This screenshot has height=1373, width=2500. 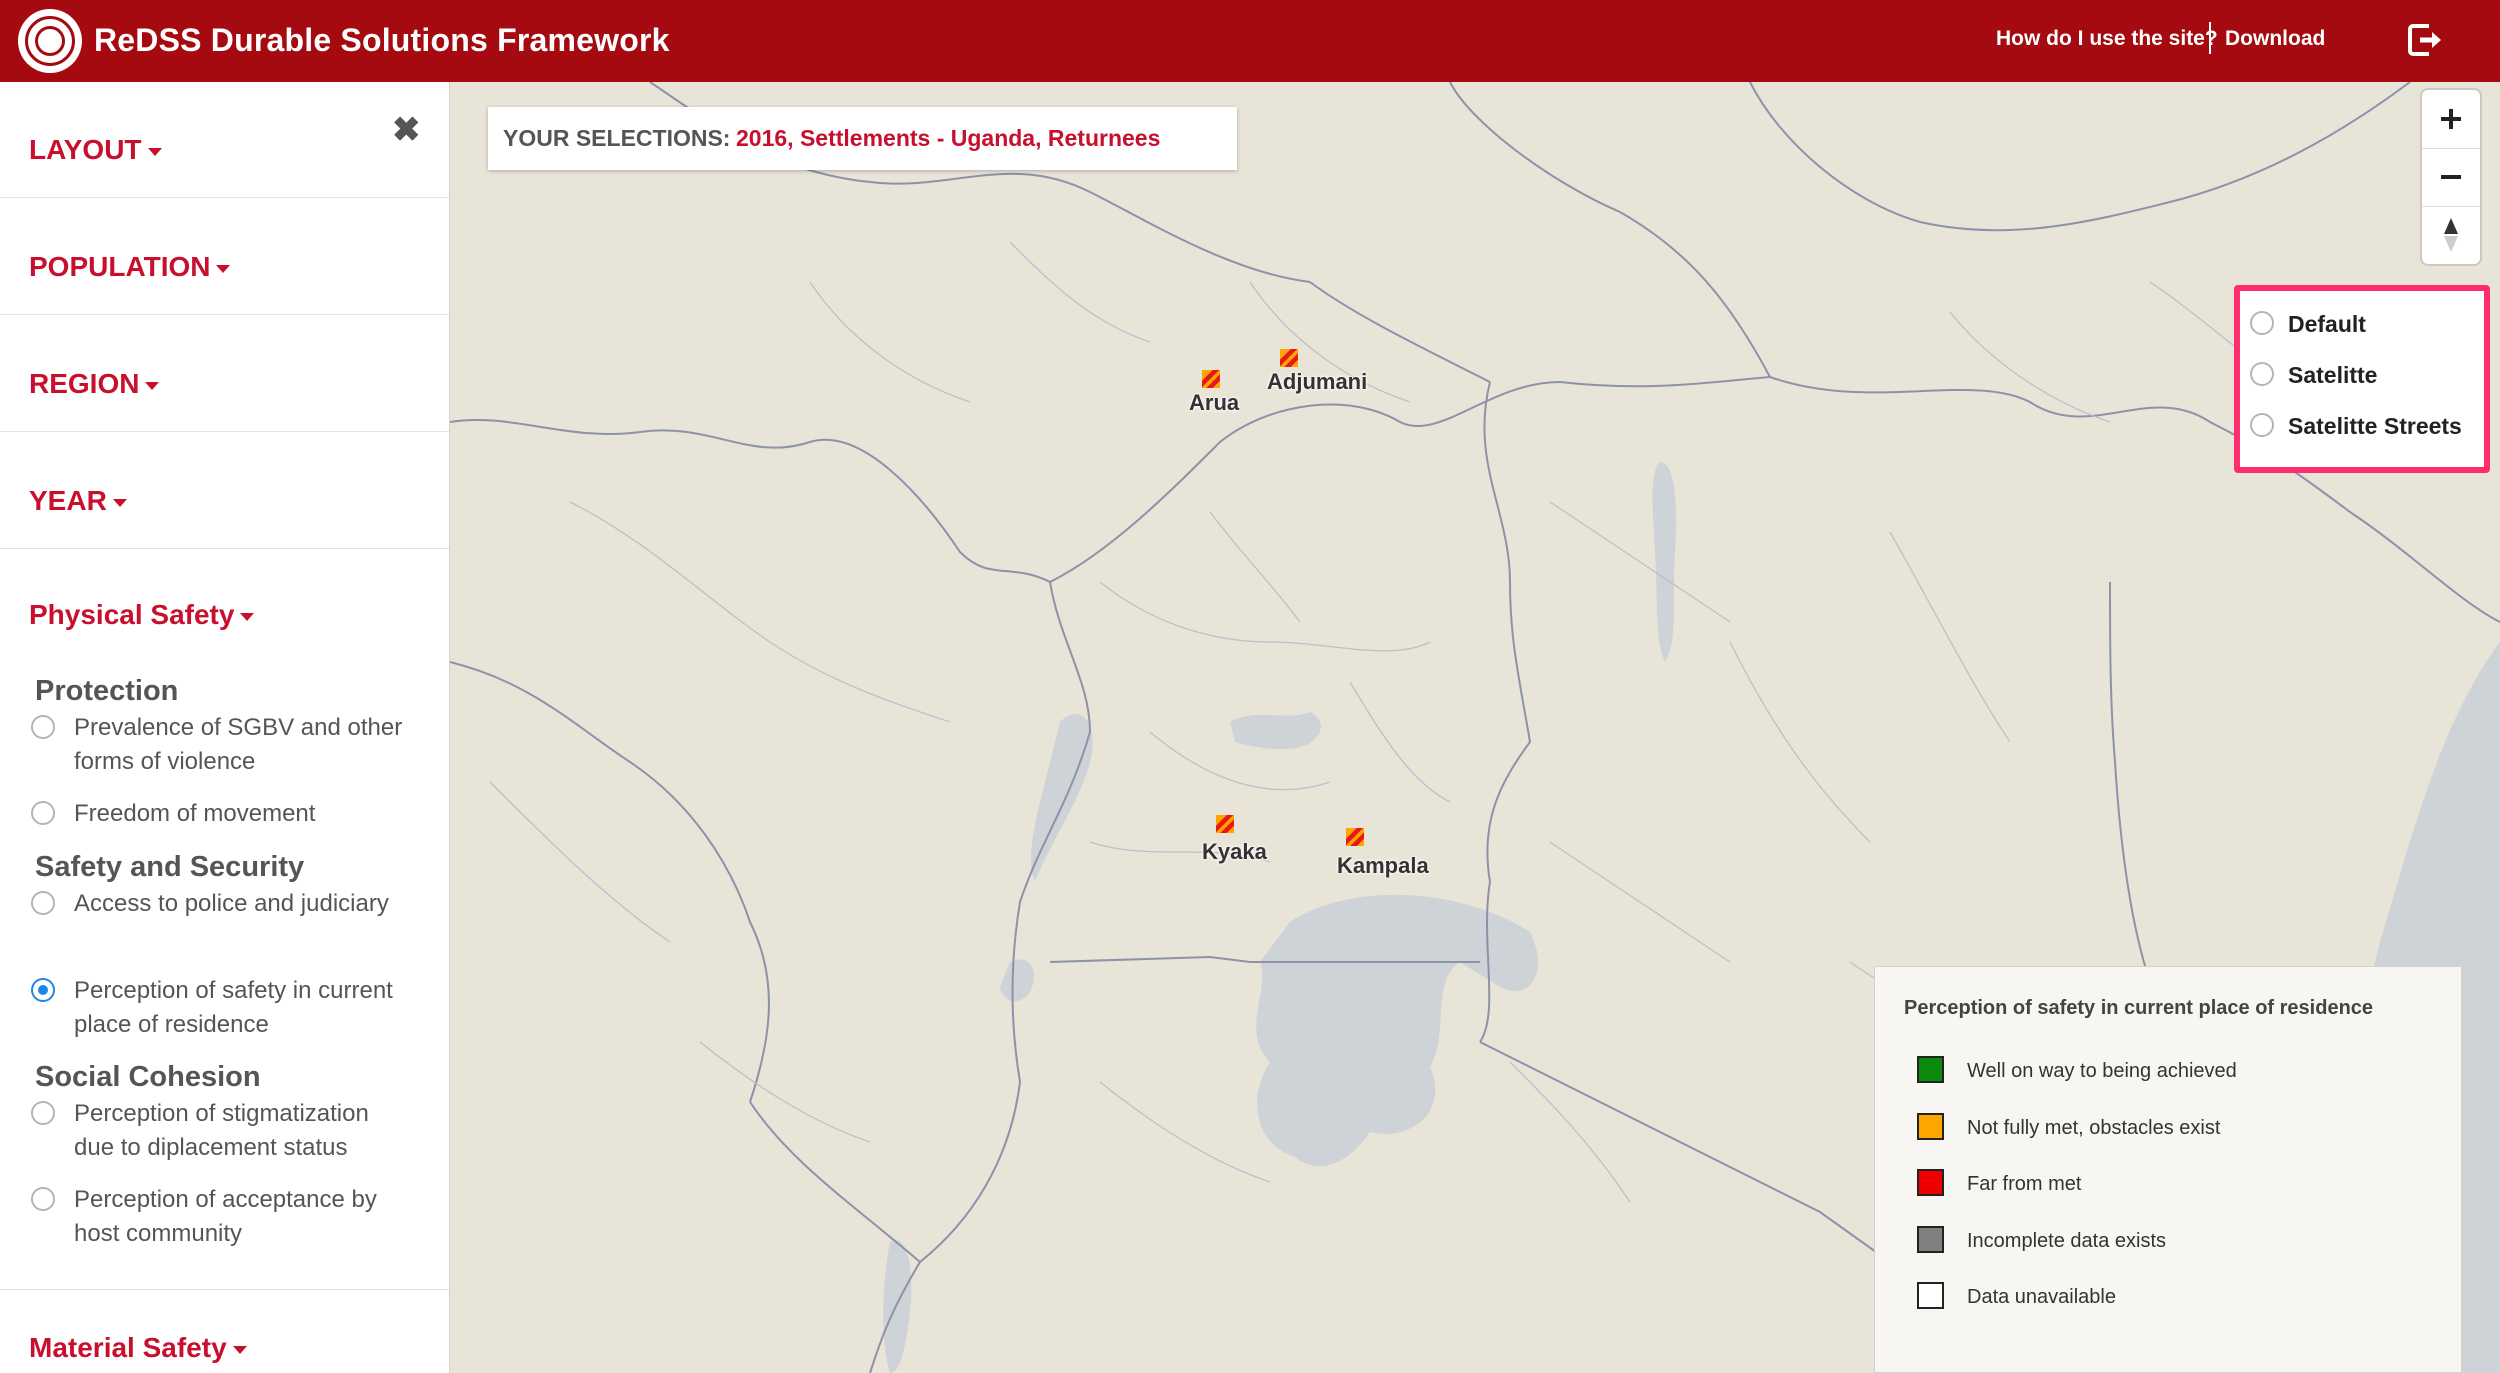 I want to click on zoom-out-icon, so click(x=2451, y=177).